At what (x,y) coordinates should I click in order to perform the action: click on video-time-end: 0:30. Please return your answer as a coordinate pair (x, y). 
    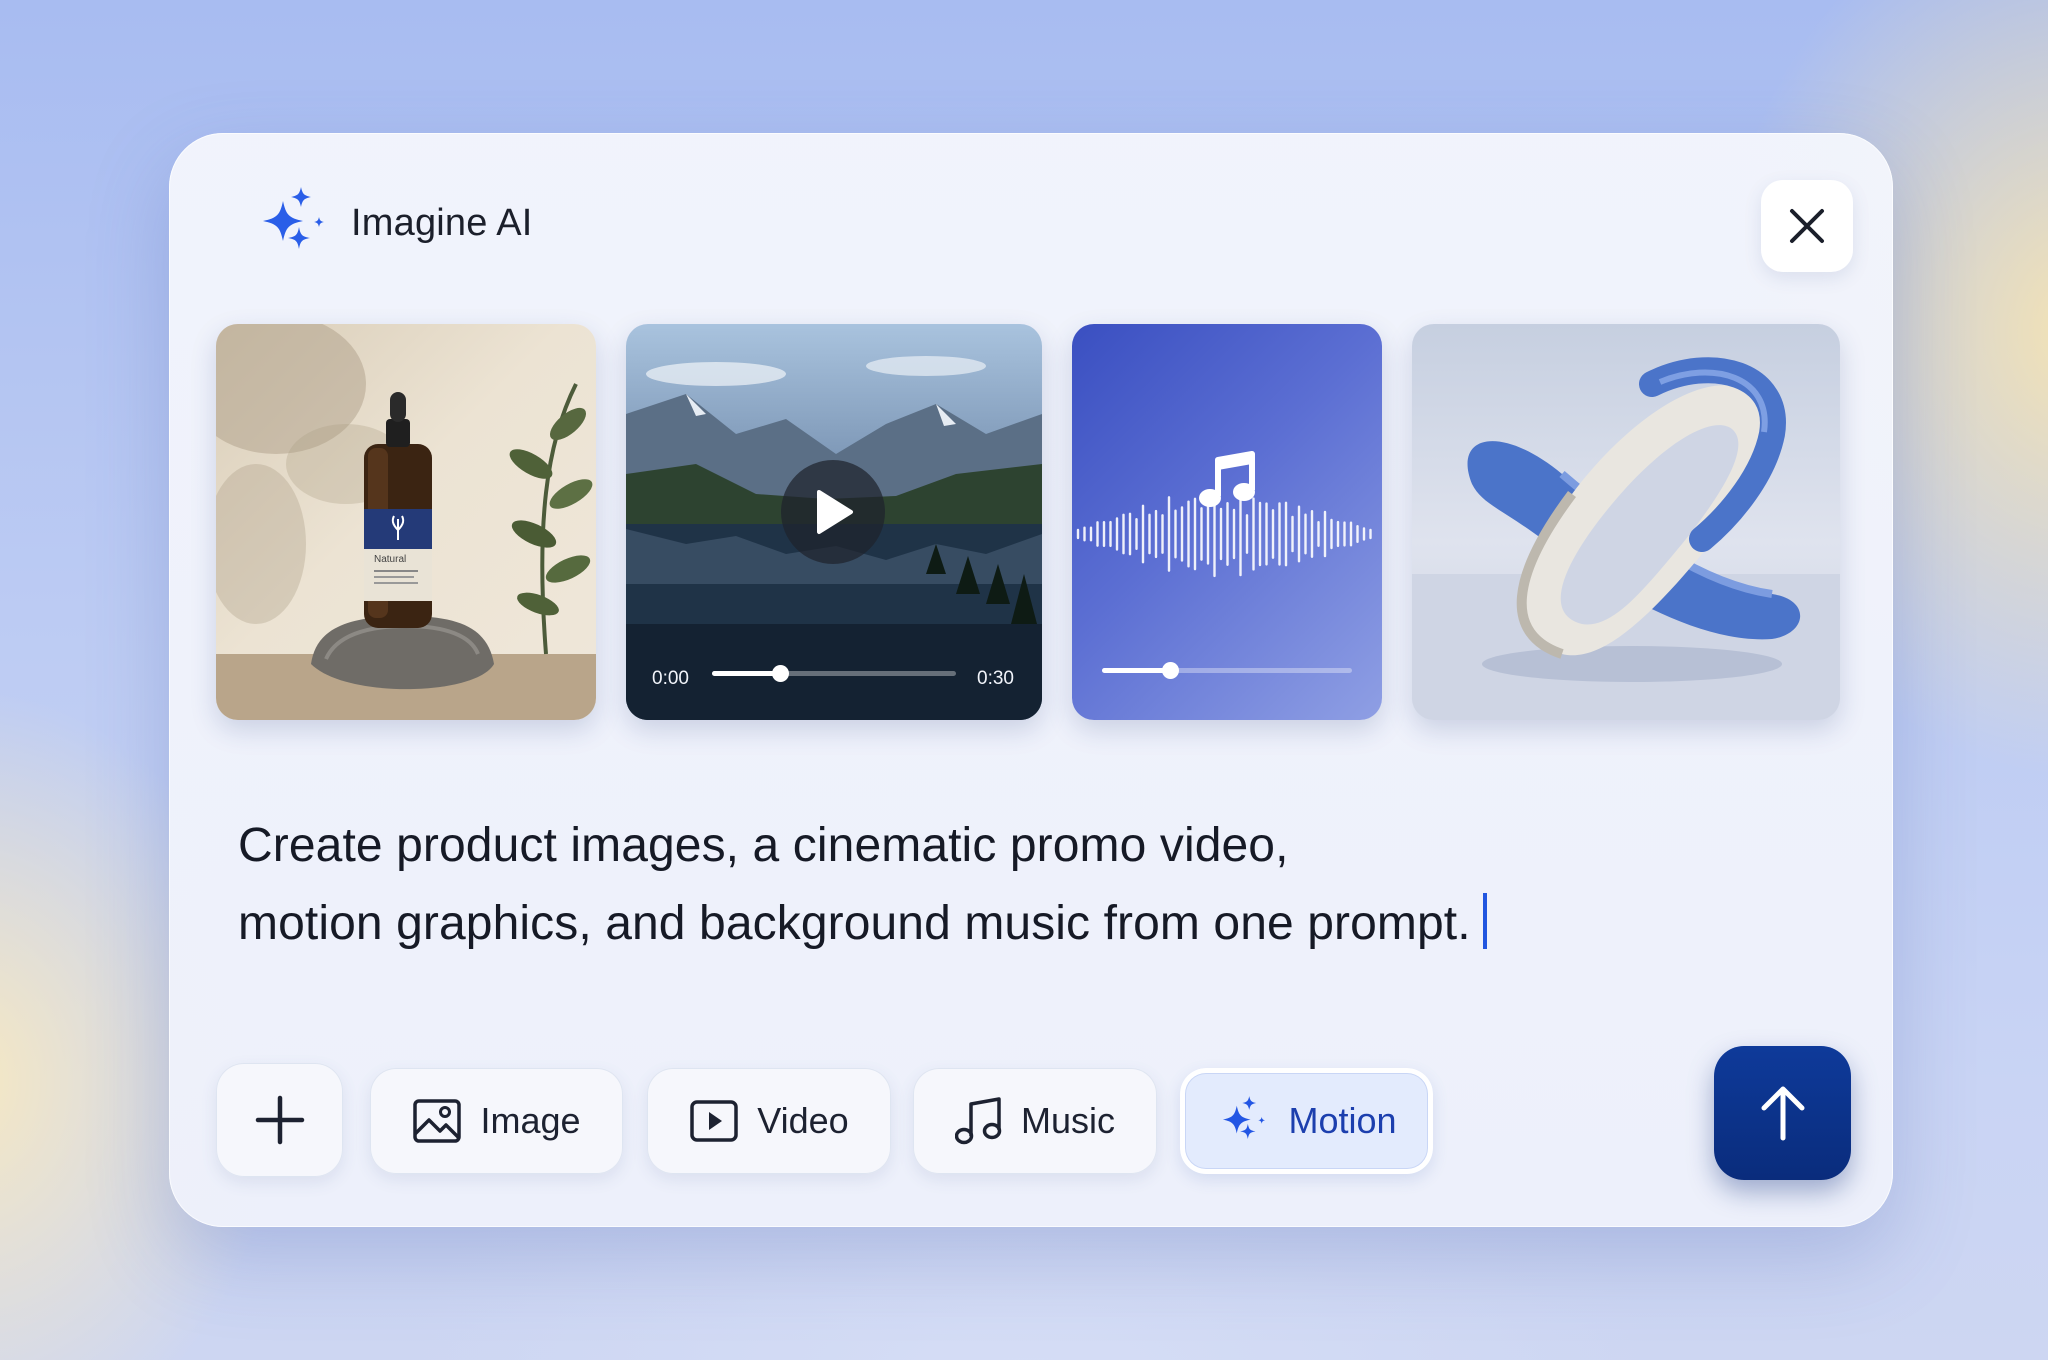
    Looking at the image, I should click on (995, 678).